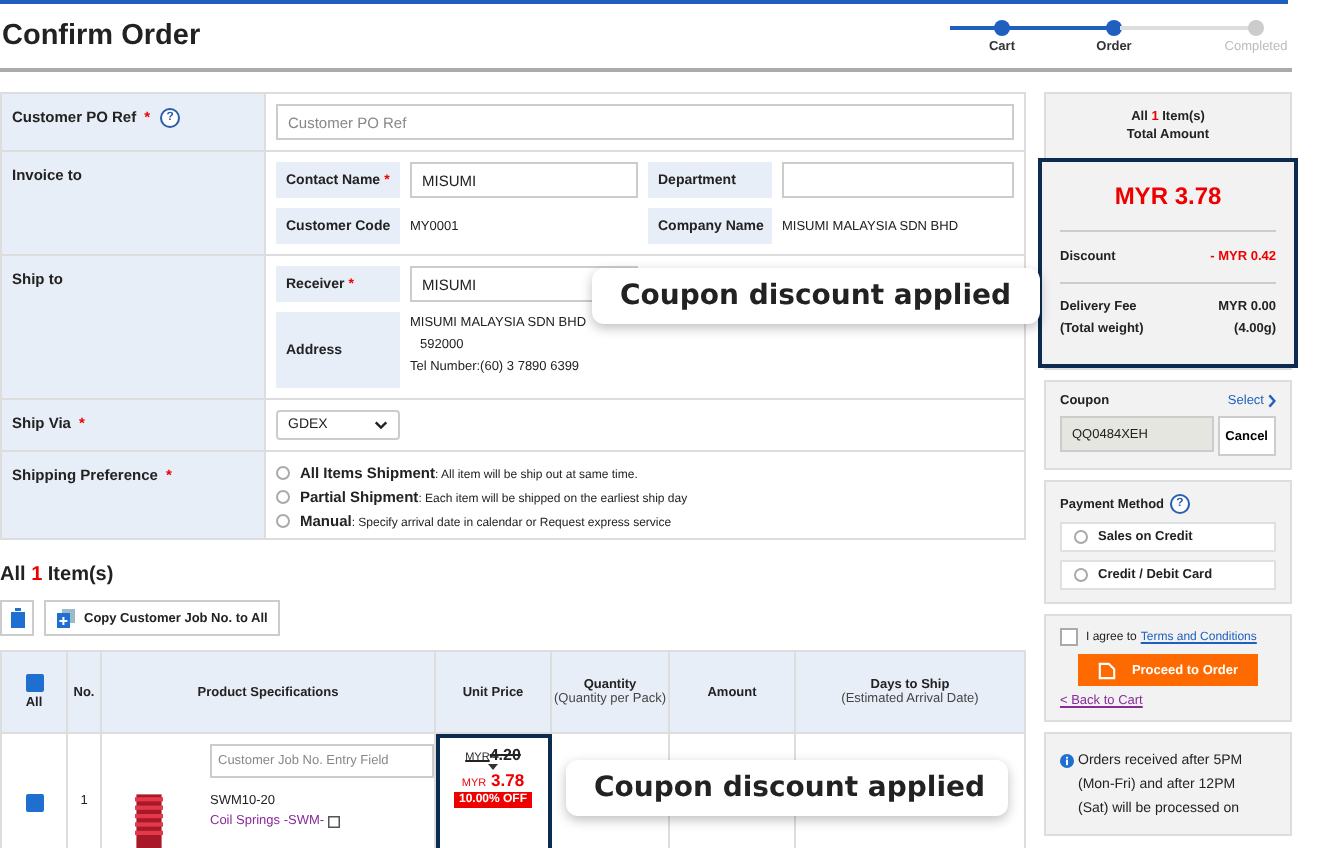 The image size is (1320, 848). What do you see at coordinates (1168, 207) in the screenshot?
I see `total-amount: MYR 3.78` at bounding box center [1168, 207].